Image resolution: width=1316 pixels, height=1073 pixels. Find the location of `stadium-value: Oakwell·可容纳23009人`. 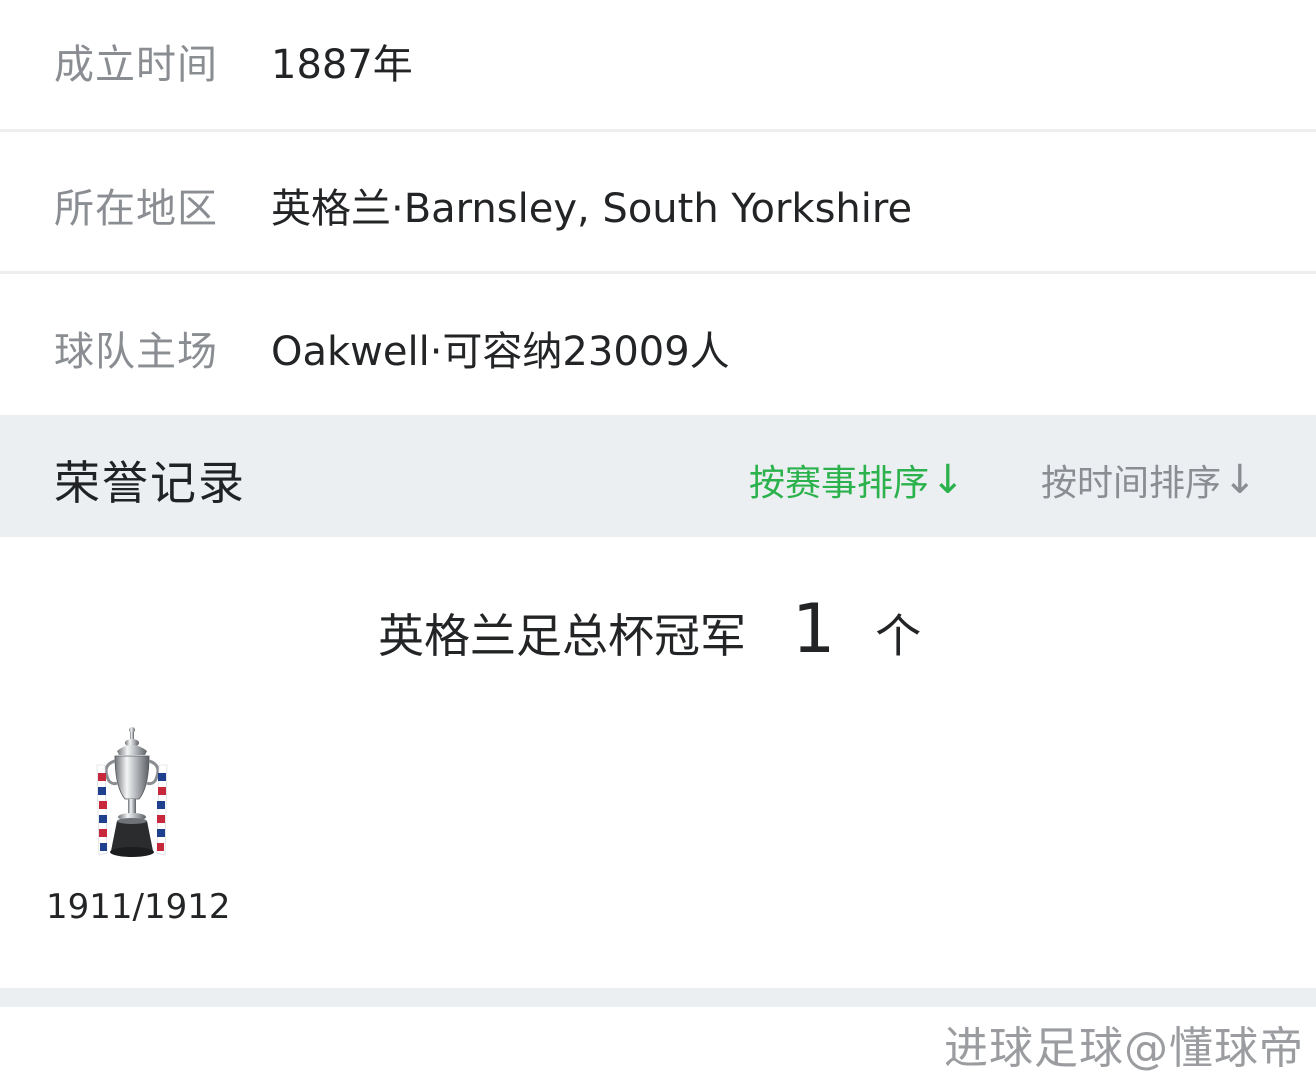

stadium-value: Oakwell·可容纳23009人 is located at coordinates (500, 352).